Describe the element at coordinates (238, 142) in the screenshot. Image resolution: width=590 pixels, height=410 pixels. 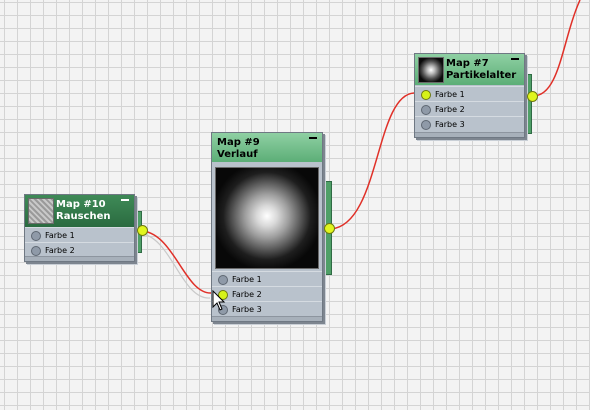
I see `node-map9-title: Map #9` at that location.